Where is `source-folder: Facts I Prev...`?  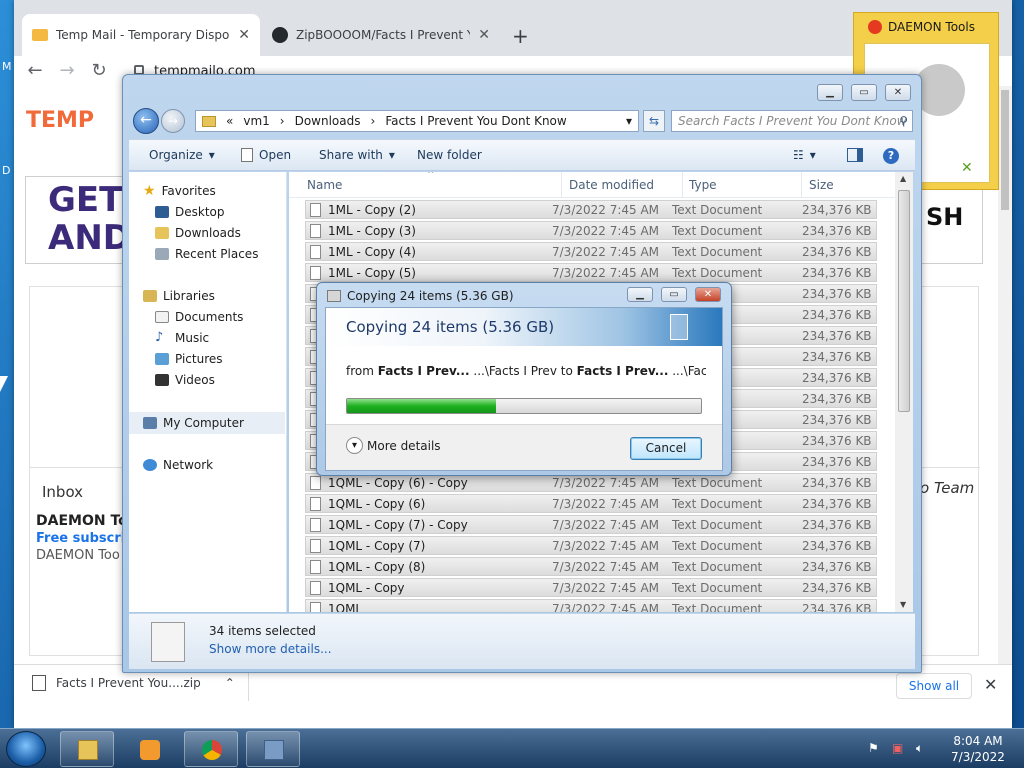 source-folder: Facts I Prev... is located at coordinates (424, 371).